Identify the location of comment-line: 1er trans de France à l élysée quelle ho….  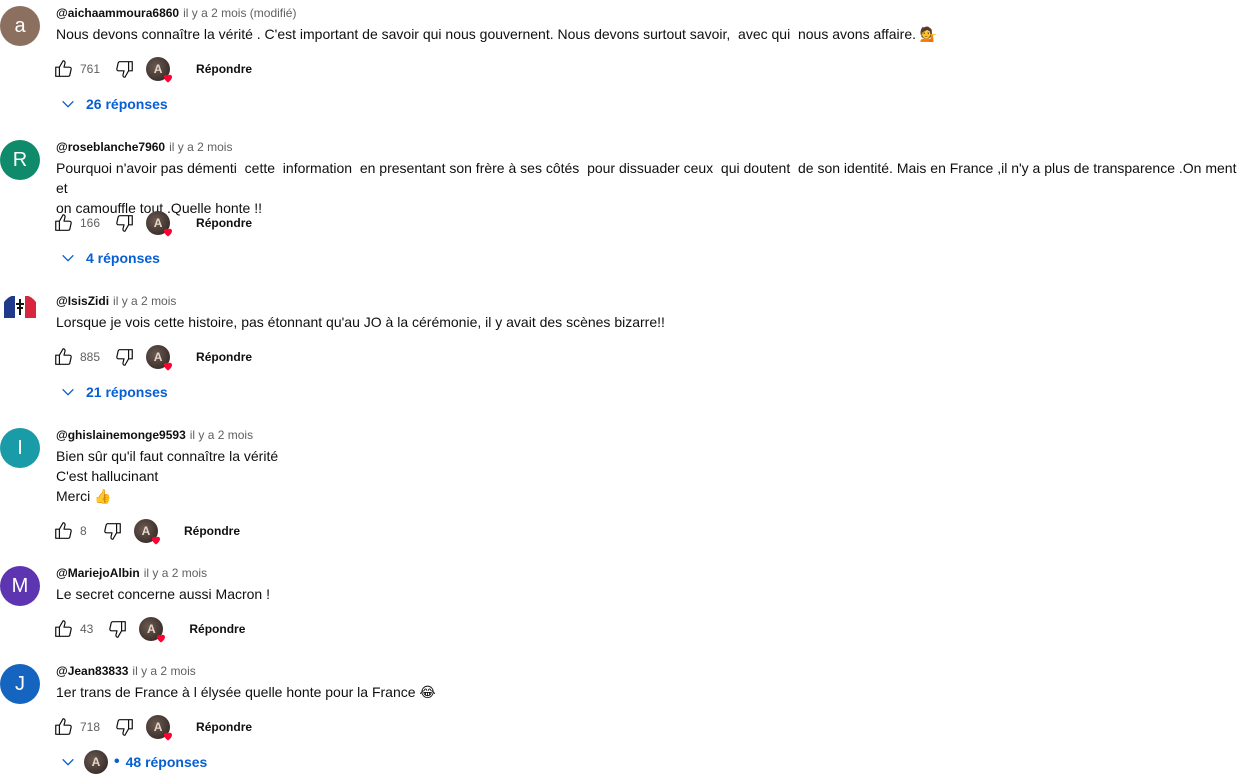
(246, 692).